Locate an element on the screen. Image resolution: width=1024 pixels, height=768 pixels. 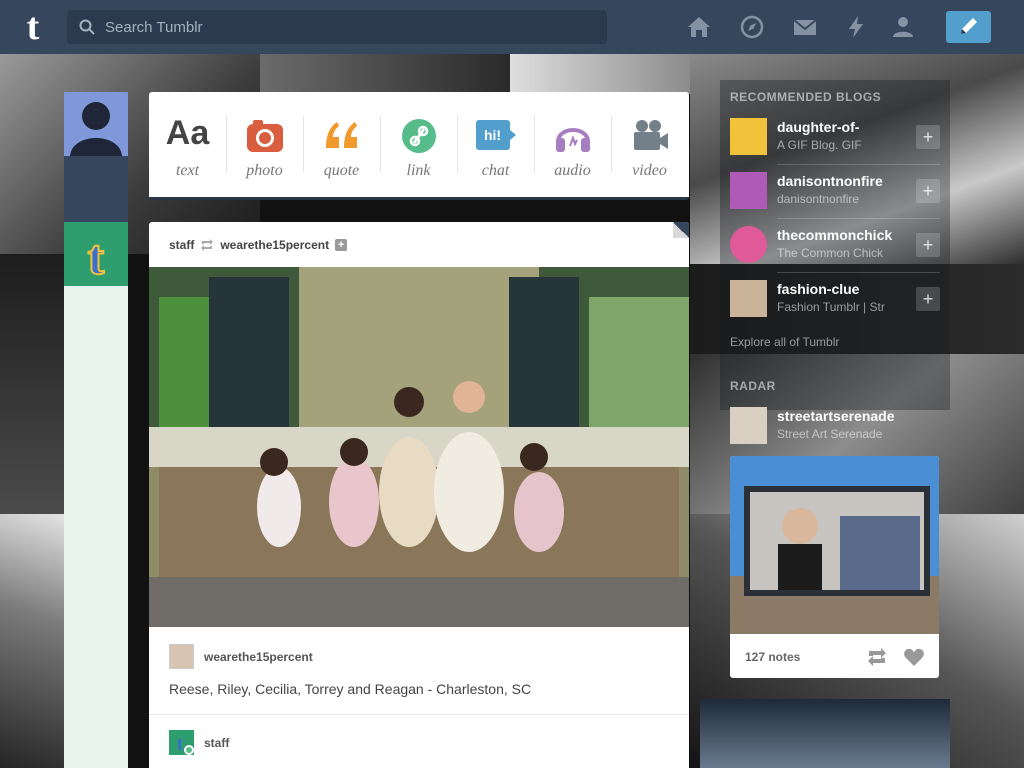
radar-blog-item: streetartserenade Street Art Serenade is located at coordinates (835, 425).